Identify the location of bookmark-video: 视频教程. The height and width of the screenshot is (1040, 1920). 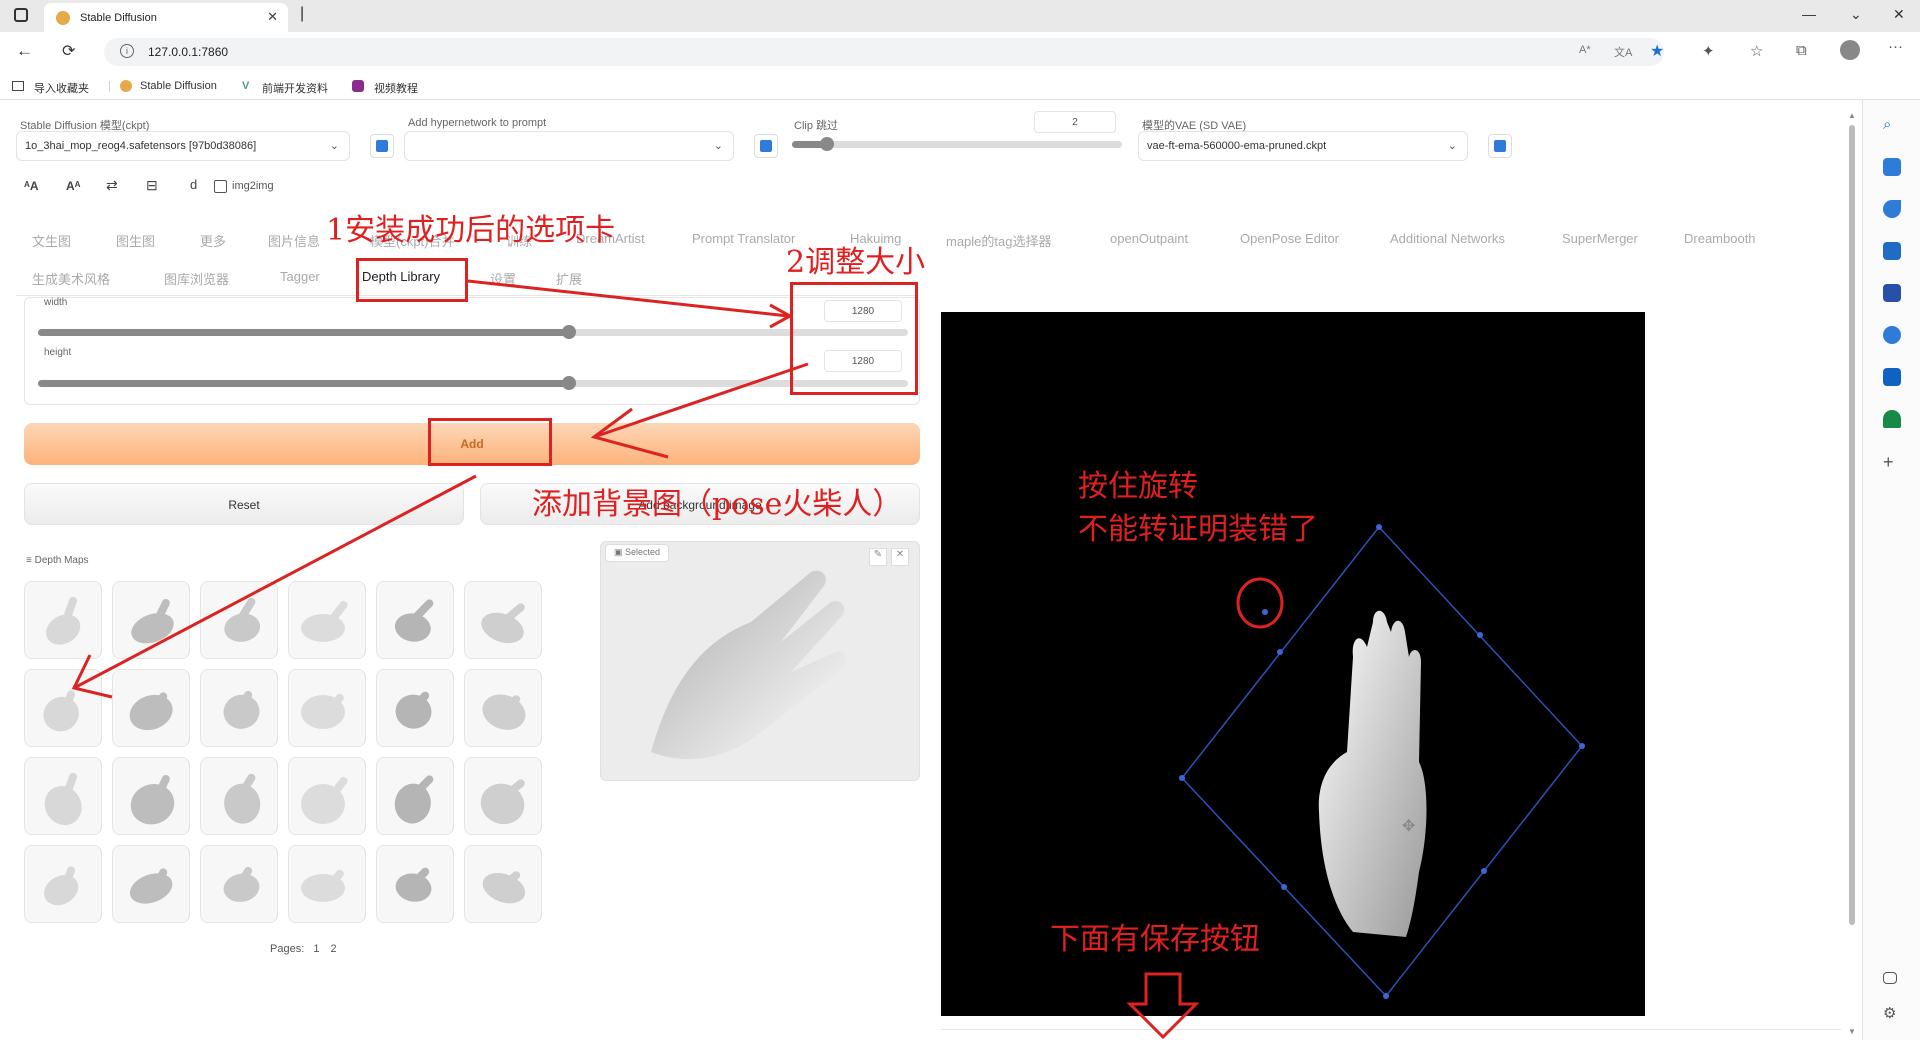
(396, 88).